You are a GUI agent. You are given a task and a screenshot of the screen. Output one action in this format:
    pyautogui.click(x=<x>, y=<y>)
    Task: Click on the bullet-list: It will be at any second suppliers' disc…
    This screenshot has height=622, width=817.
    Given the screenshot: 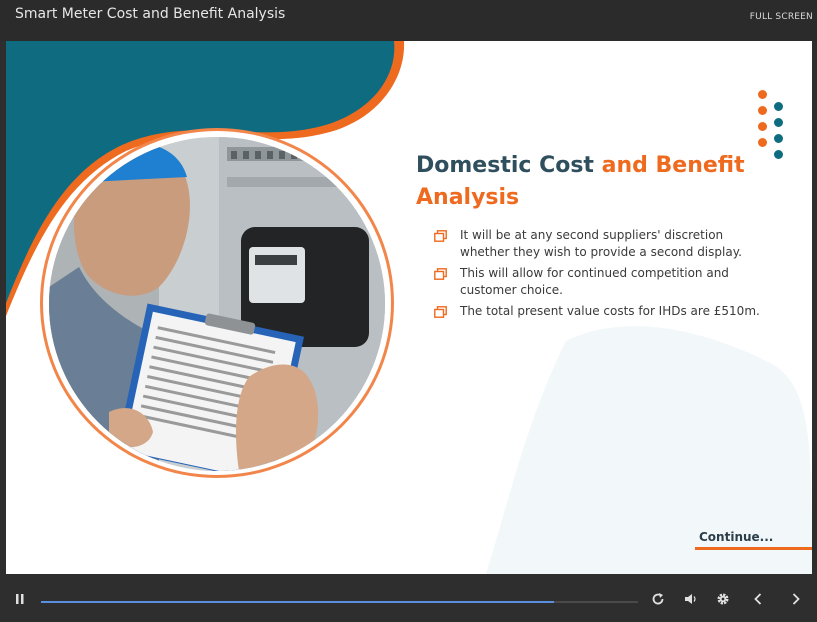 What is the action you would take?
    pyautogui.click(x=604, y=275)
    